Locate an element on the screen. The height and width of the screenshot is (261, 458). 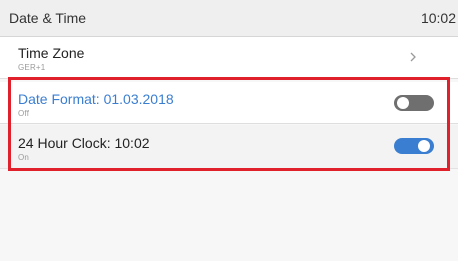
time-zone-value: GER+1 is located at coordinates (32, 67).